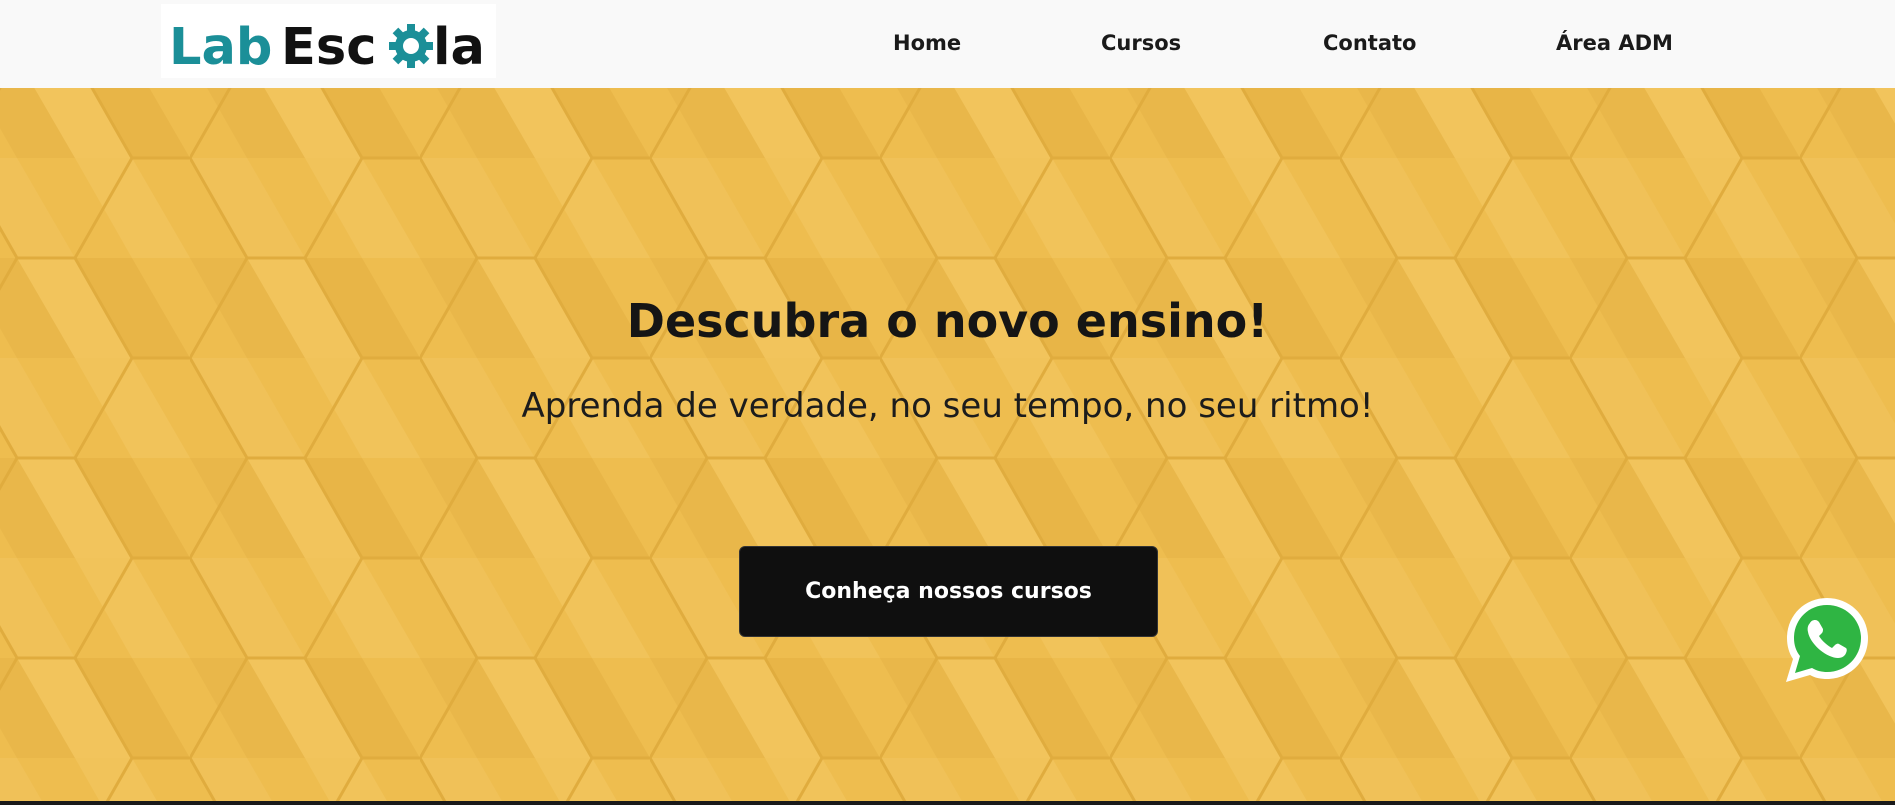 This screenshot has height=805, width=1895. I want to click on explore-courses-button: Conheça nossos cursos, so click(948, 591).